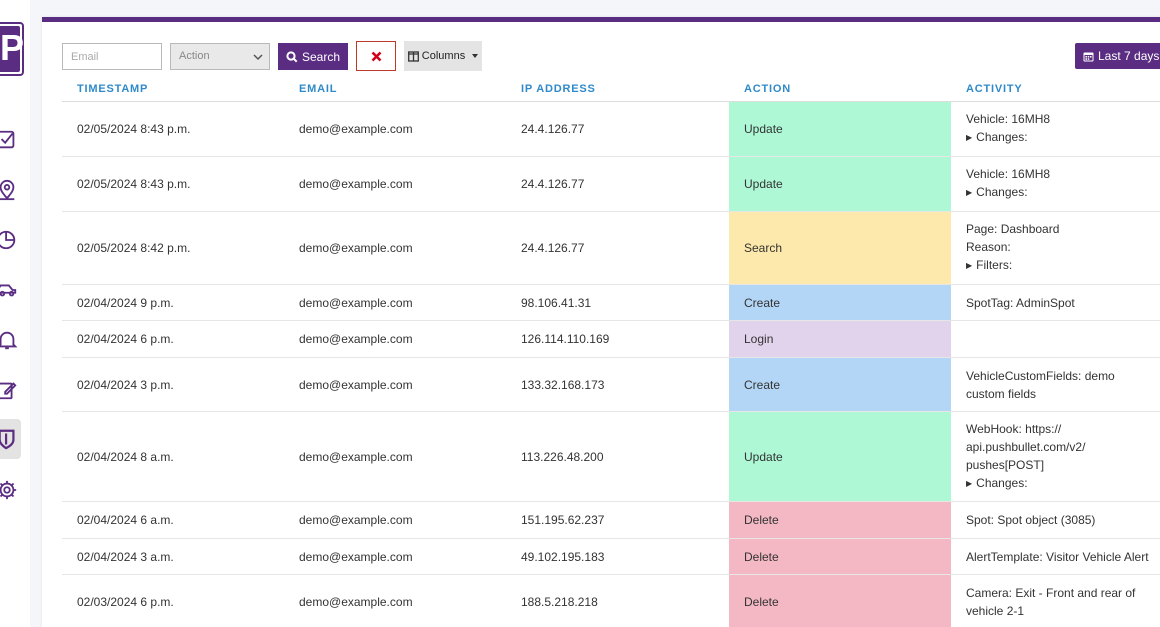  I want to click on sidebar-item-tasks, so click(10, 140).